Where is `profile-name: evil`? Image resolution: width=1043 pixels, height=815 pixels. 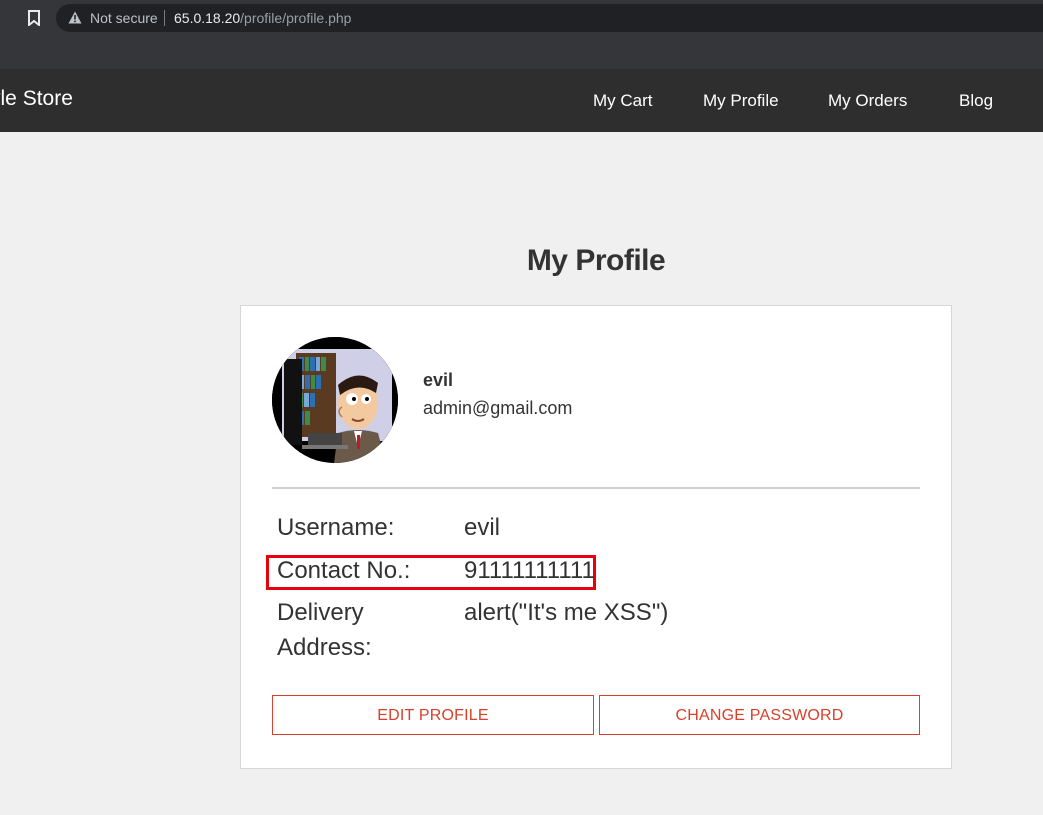 profile-name: evil is located at coordinates (438, 380).